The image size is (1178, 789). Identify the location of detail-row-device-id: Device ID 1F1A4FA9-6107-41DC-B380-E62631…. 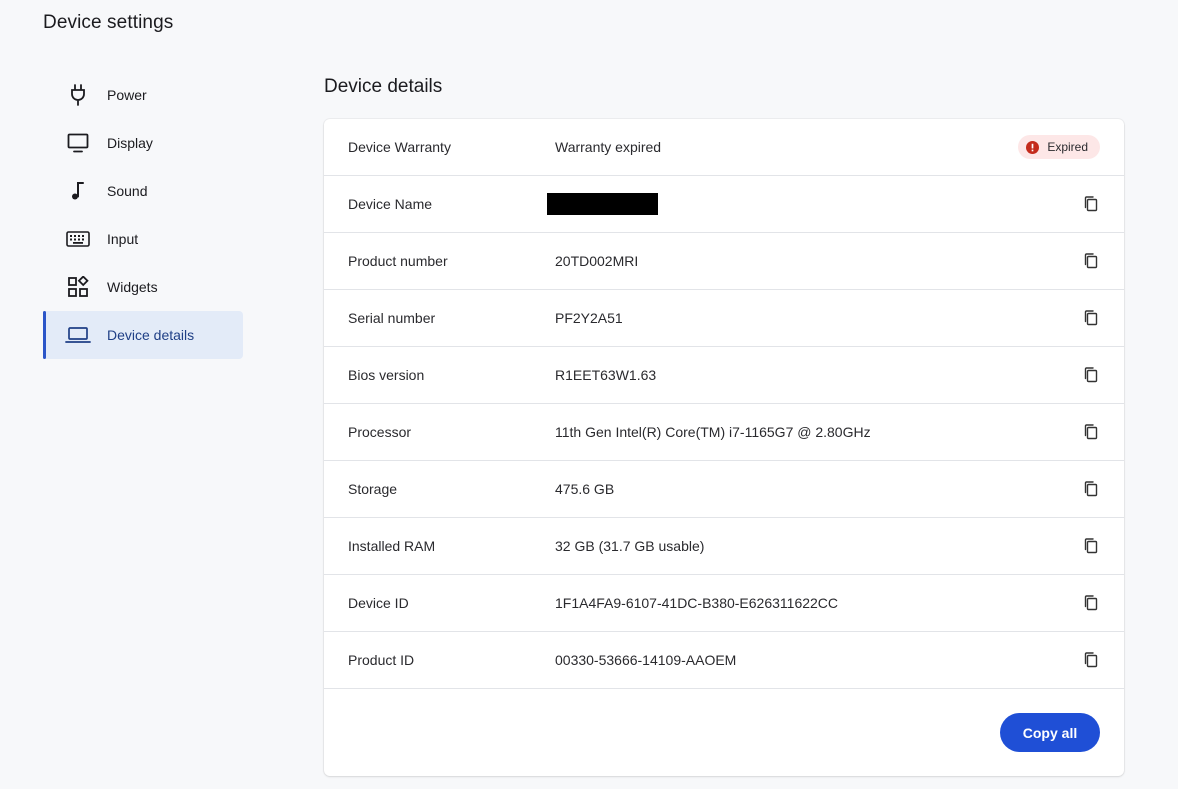
(724, 603).